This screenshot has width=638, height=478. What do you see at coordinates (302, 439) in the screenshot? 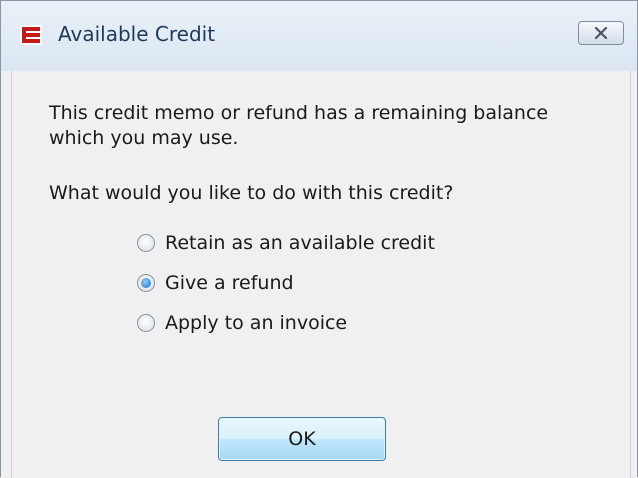
I see `ok-button: OK` at bounding box center [302, 439].